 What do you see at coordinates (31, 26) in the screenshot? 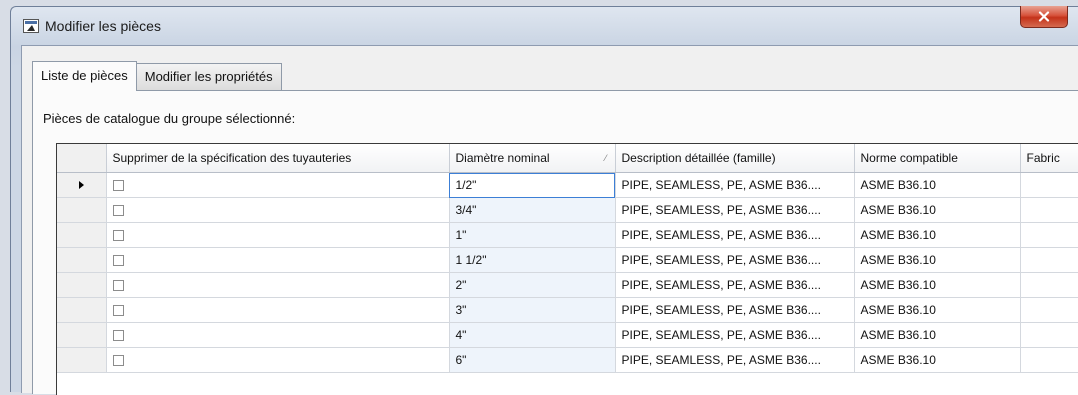
I see `app-icon` at bounding box center [31, 26].